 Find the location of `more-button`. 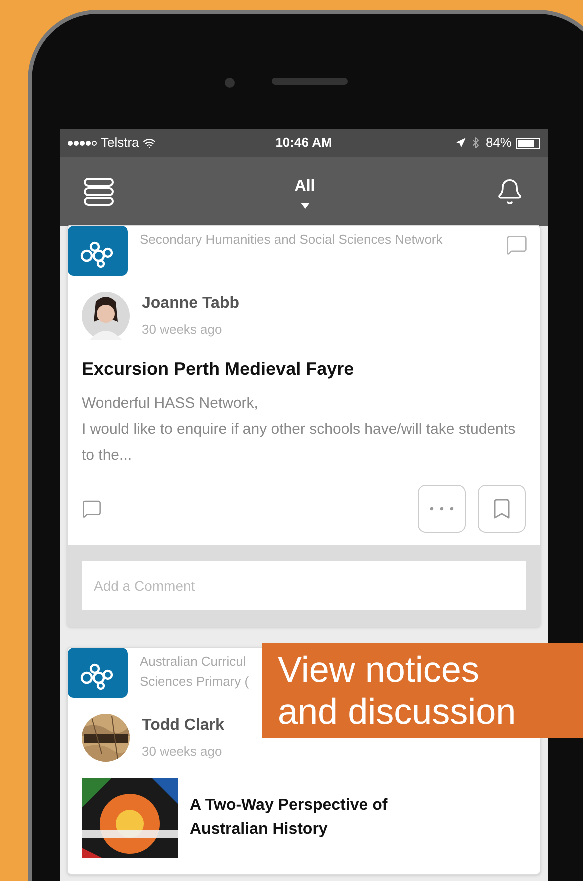

more-button is located at coordinates (442, 509).